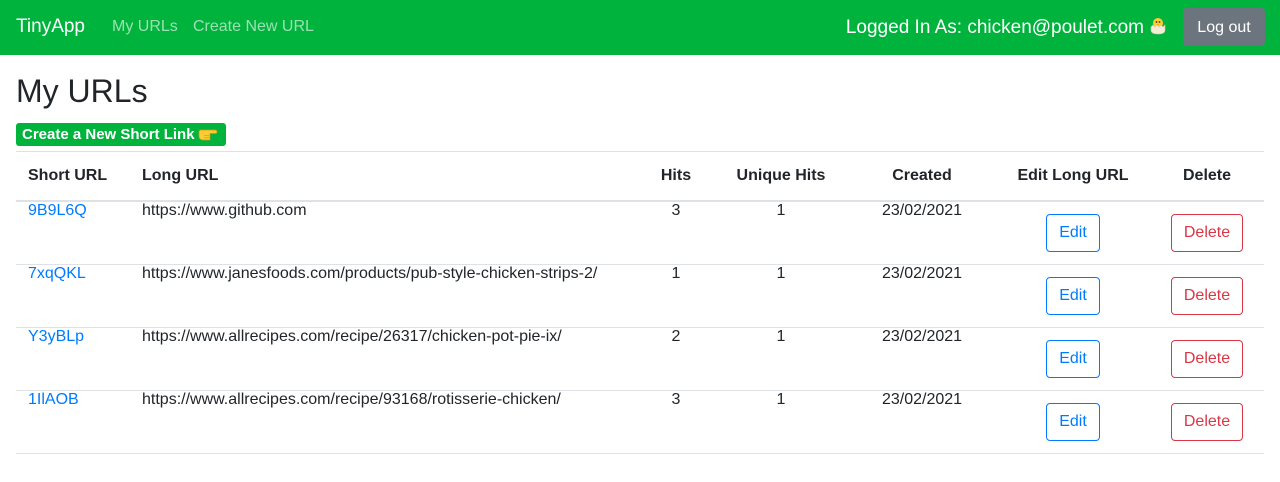 The image size is (1280, 482). What do you see at coordinates (781, 176) in the screenshot?
I see `header-unique-hits: Unique Hits` at bounding box center [781, 176].